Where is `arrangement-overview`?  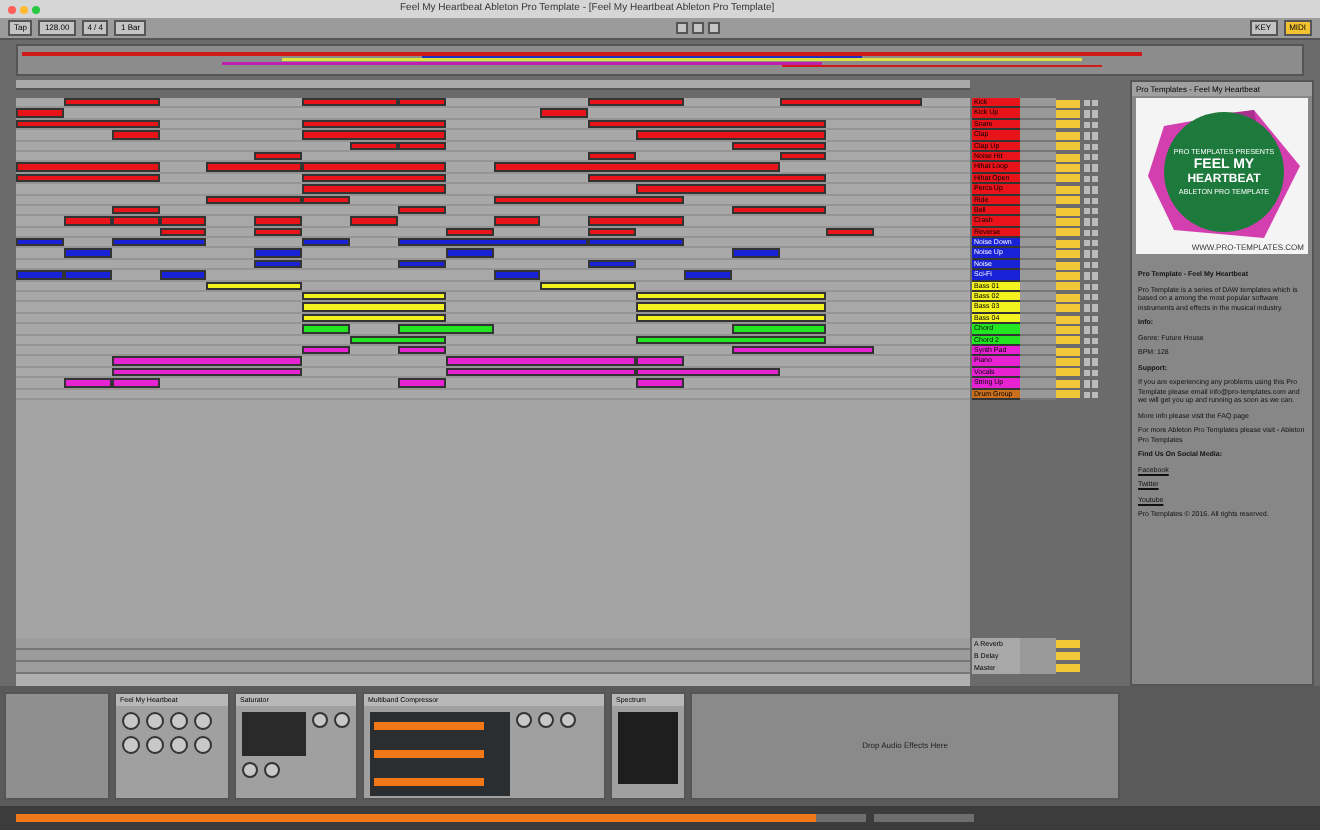
arrangement-overview is located at coordinates (660, 60).